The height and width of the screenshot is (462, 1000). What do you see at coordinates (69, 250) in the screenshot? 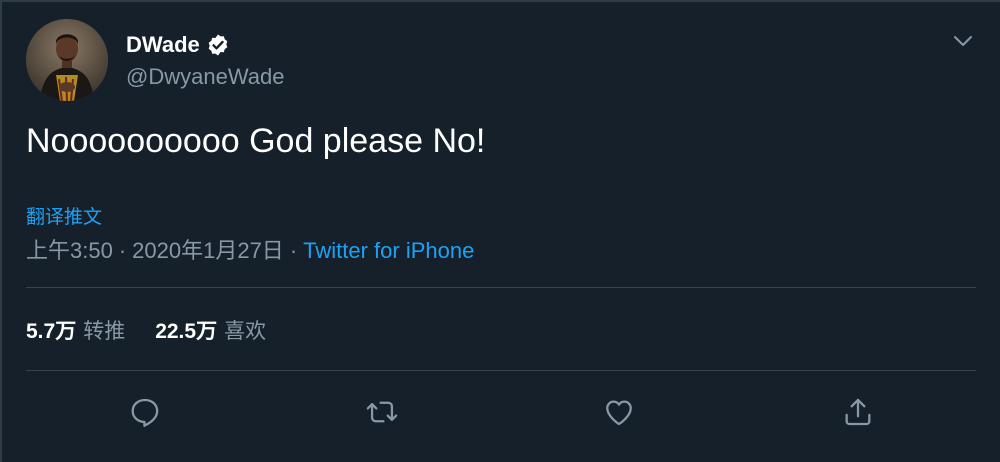
I see `tweet-time: 上午3:50` at bounding box center [69, 250].